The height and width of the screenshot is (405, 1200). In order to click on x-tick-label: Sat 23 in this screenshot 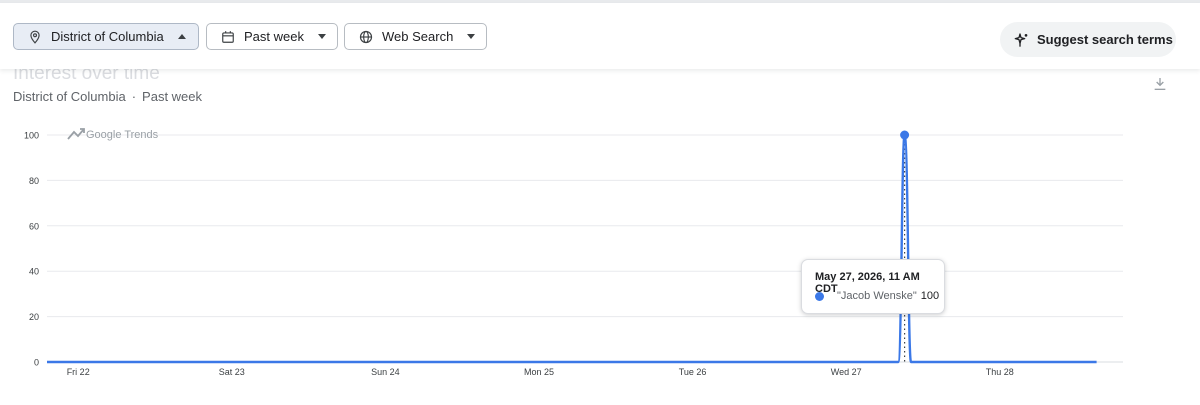, I will do `click(232, 372)`.